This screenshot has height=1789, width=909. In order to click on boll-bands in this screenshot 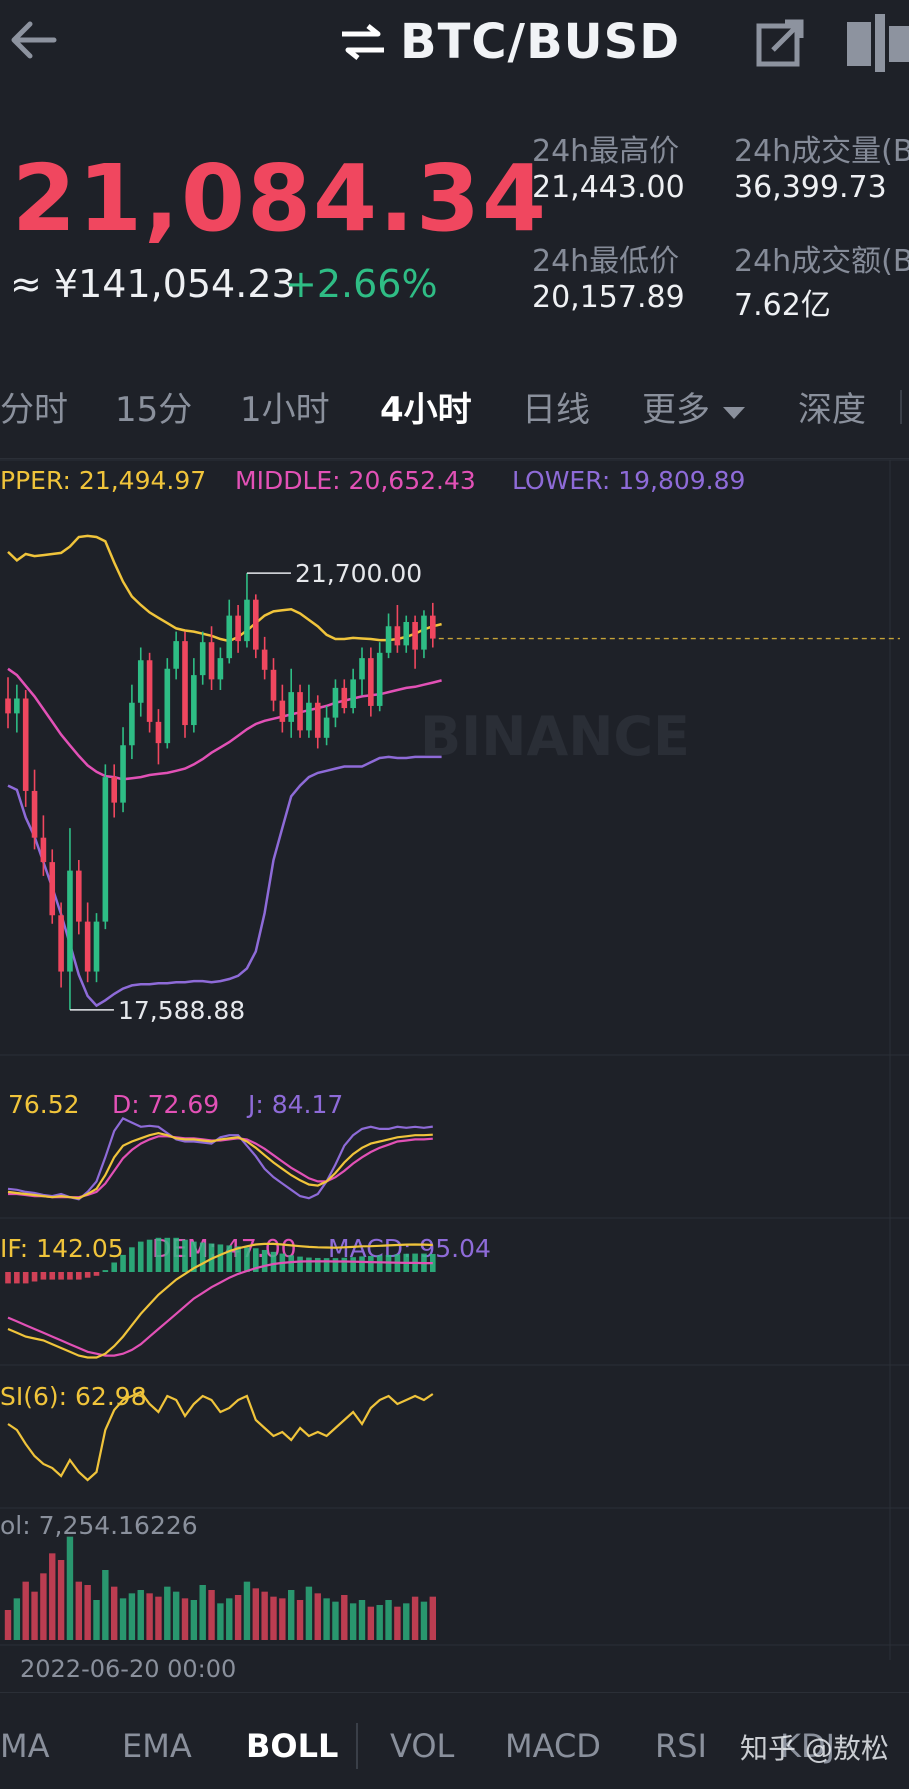, I will do `click(224, 771)`.